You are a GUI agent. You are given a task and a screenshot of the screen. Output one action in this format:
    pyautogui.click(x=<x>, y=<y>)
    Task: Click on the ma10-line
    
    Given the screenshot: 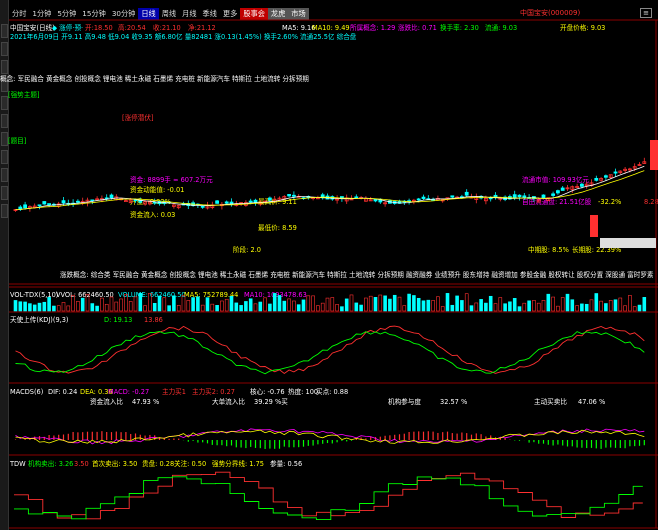 What is the action you would take?
    pyautogui.click(x=330, y=190)
    